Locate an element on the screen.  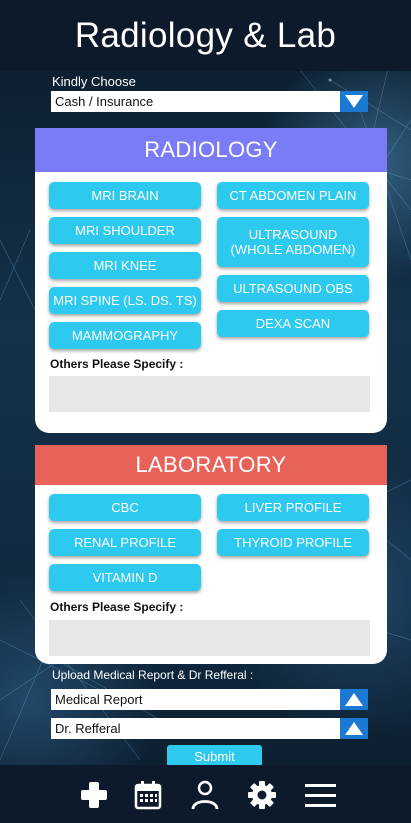
radiology-title: RADIOLOGY is located at coordinates (211, 149).